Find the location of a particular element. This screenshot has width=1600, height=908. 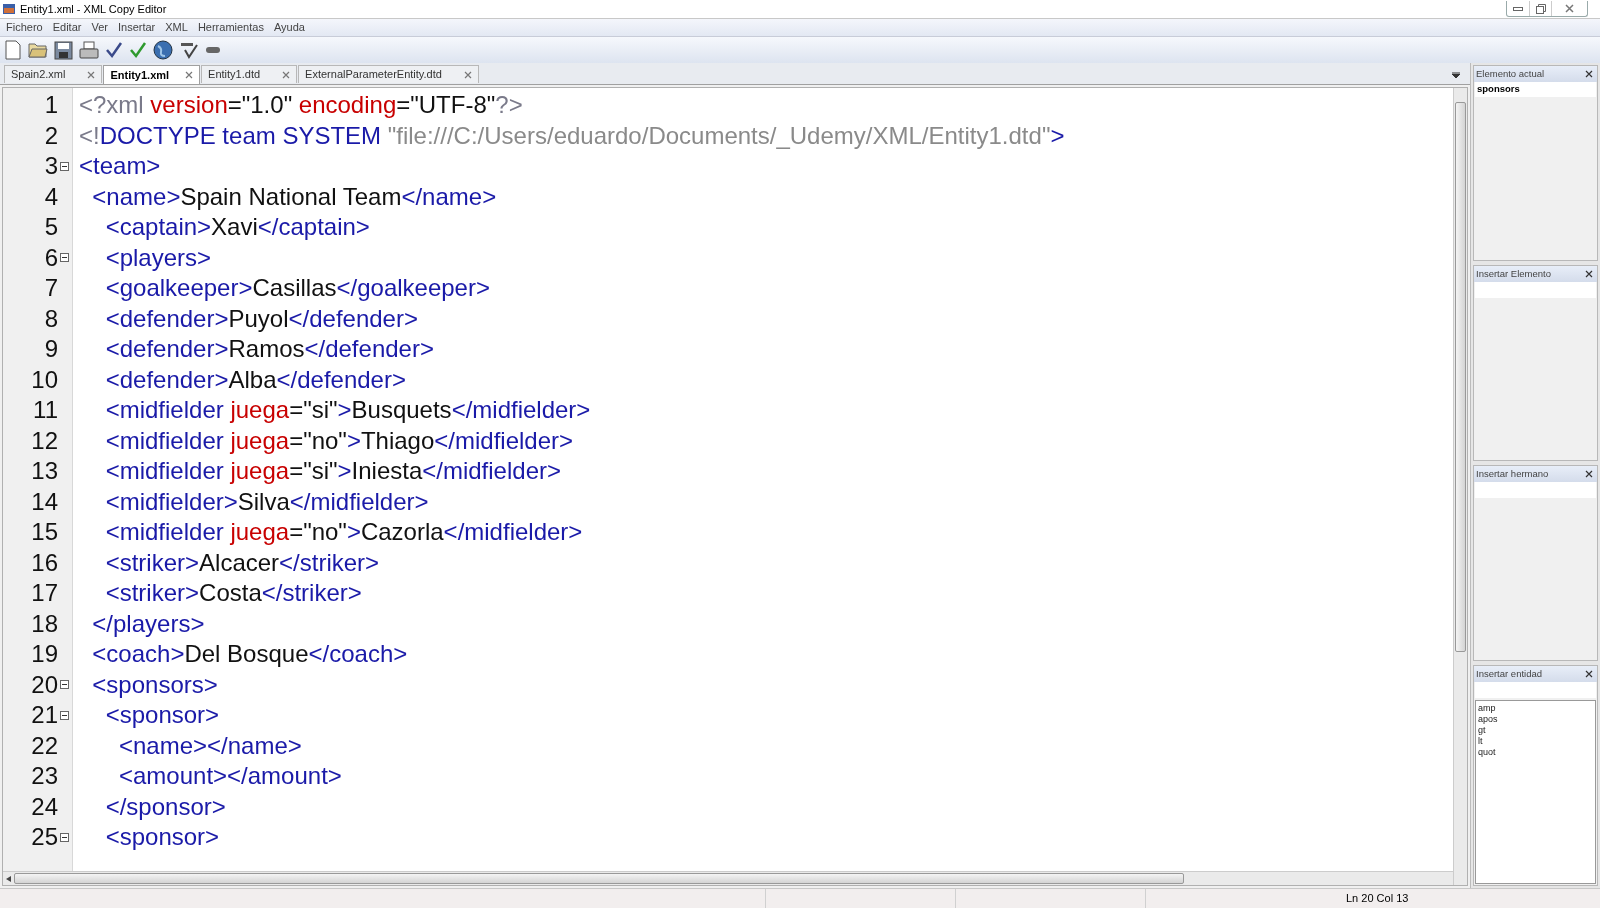

line-number: 20 is located at coordinates (44, 684).